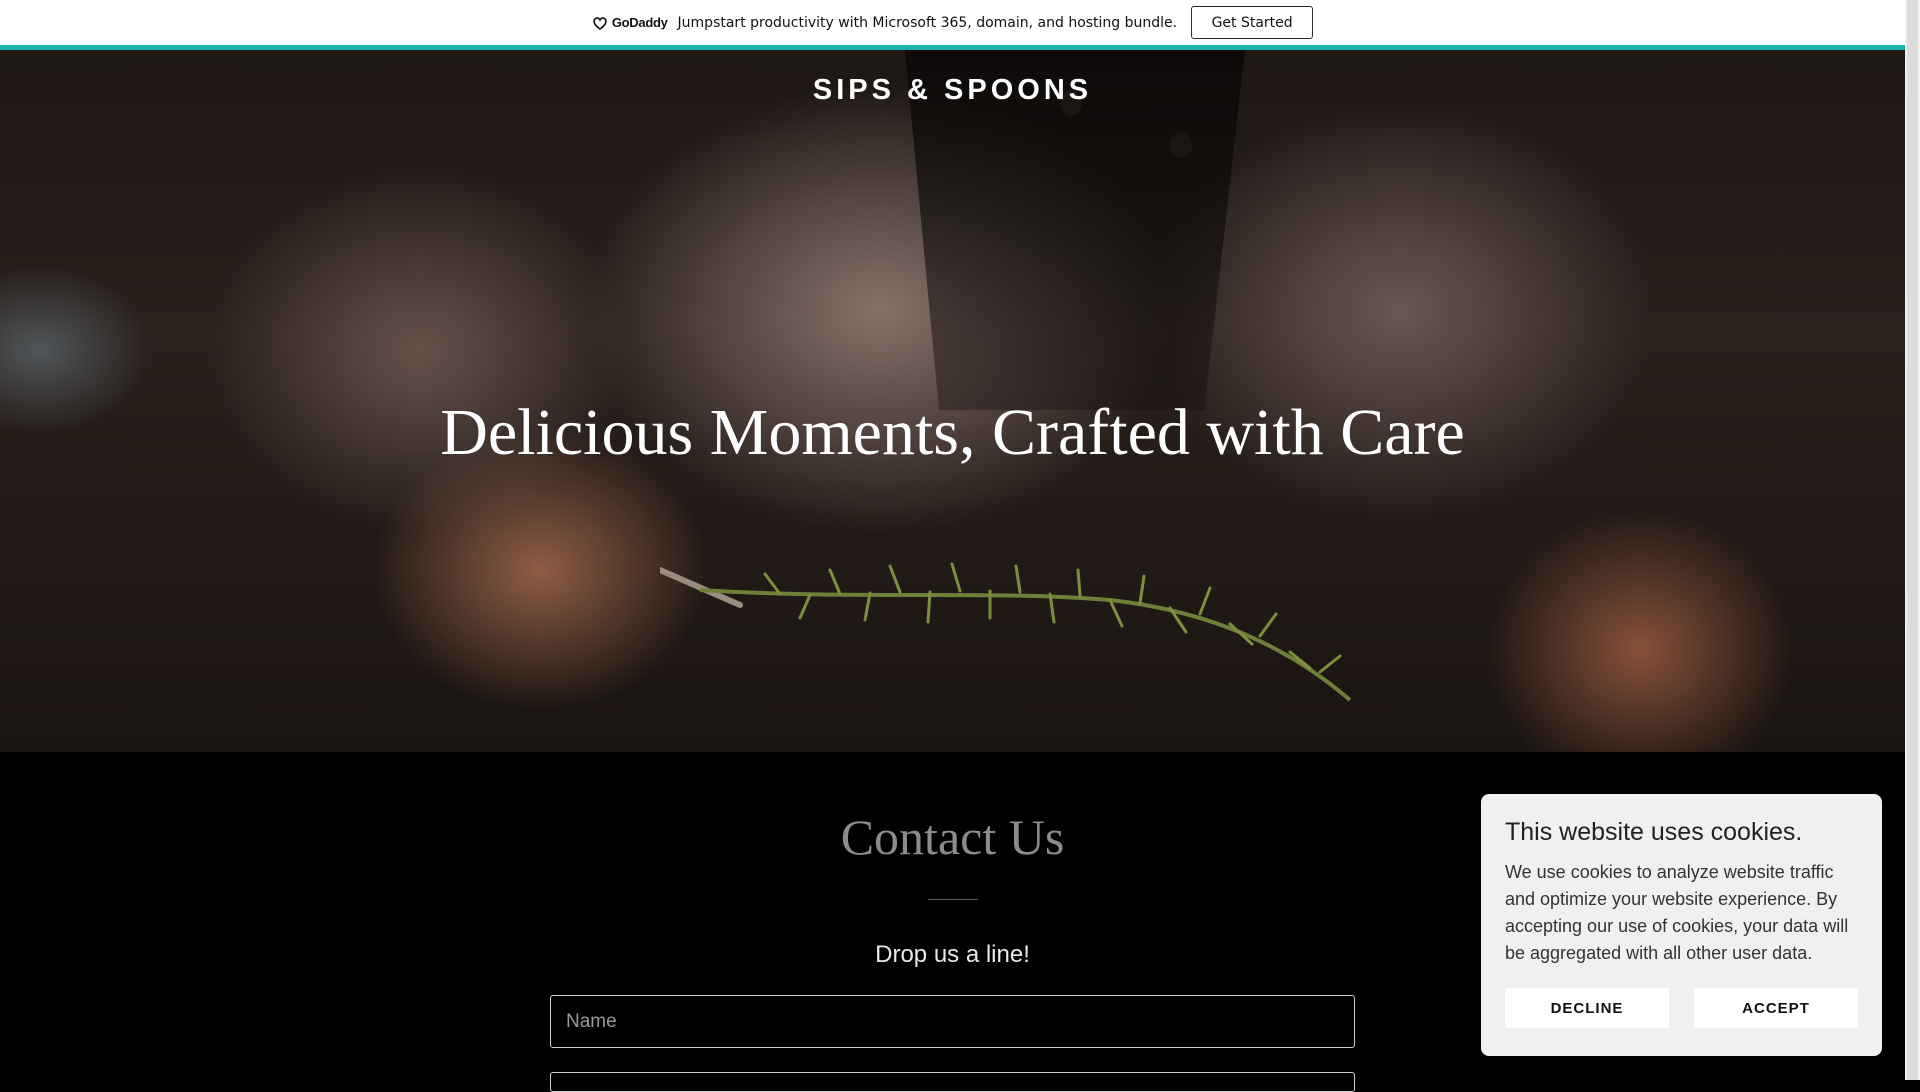 This screenshot has height=1092, width=1920. I want to click on get-started-button: Get Started, so click(1252, 22).